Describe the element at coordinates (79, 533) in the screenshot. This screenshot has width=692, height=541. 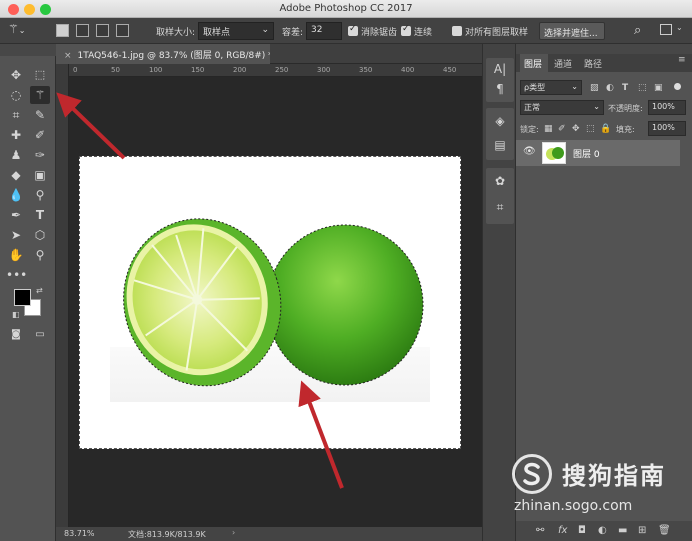
I see `zoom-level: 83.71%` at that location.